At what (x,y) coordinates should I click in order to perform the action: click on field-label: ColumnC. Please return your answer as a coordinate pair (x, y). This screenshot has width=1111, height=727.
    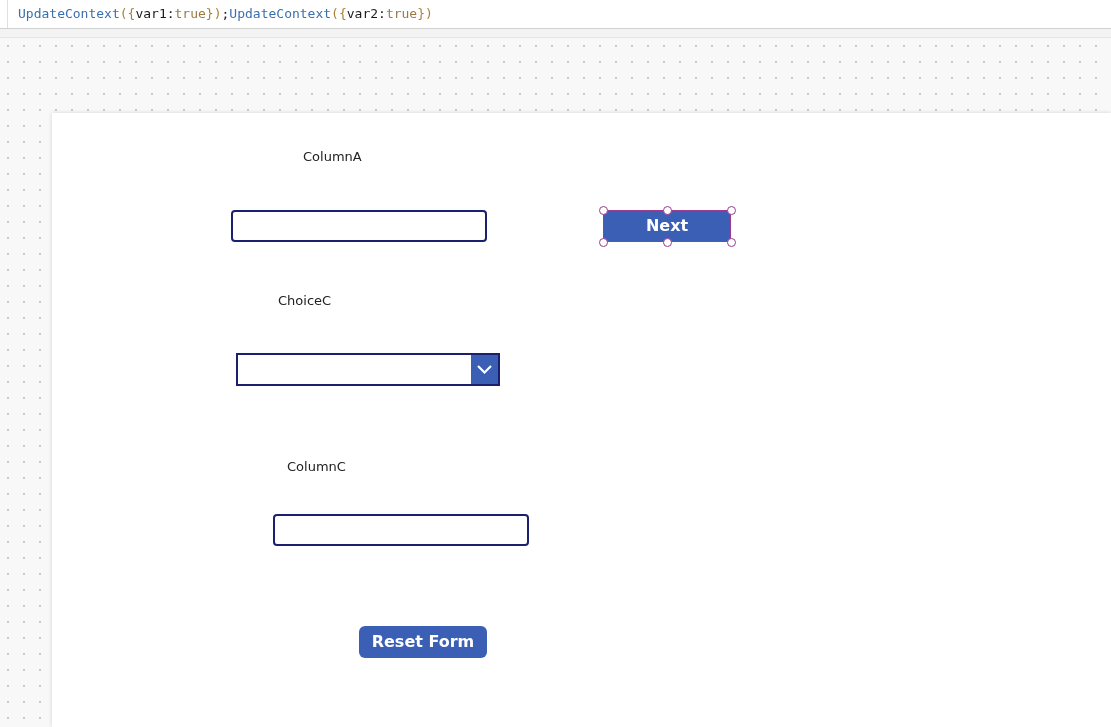
    Looking at the image, I should click on (316, 467).